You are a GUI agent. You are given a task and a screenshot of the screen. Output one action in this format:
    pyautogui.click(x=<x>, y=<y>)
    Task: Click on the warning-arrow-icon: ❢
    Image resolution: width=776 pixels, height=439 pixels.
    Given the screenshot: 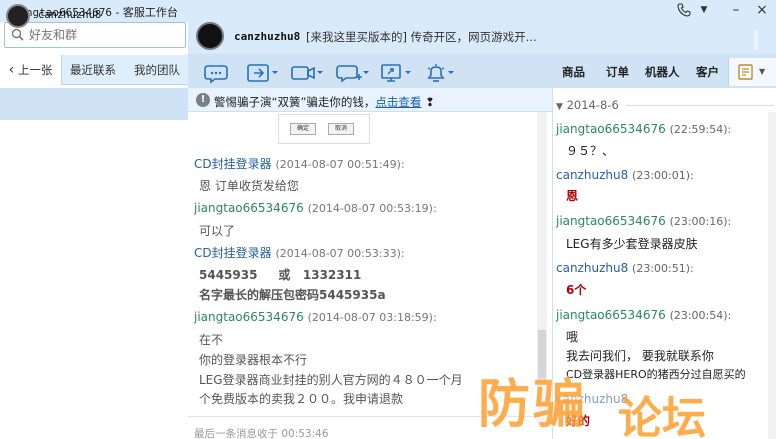 What is the action you would take?
    pyautogui.click(x=428, y=102)
    